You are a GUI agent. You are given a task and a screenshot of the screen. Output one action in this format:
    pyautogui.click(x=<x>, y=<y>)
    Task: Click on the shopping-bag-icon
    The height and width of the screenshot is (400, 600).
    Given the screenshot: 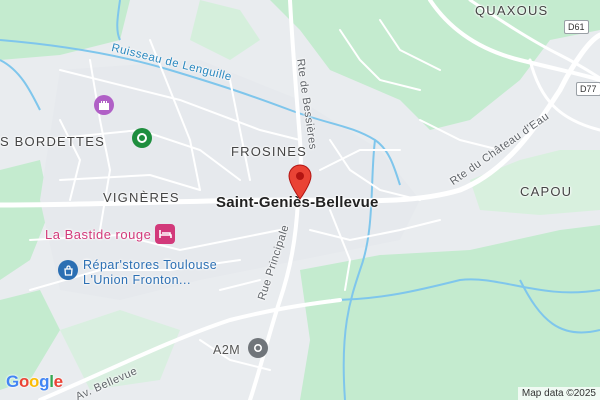 What is the action you would take?
    pyautogui.click(x=68, y=270)
    